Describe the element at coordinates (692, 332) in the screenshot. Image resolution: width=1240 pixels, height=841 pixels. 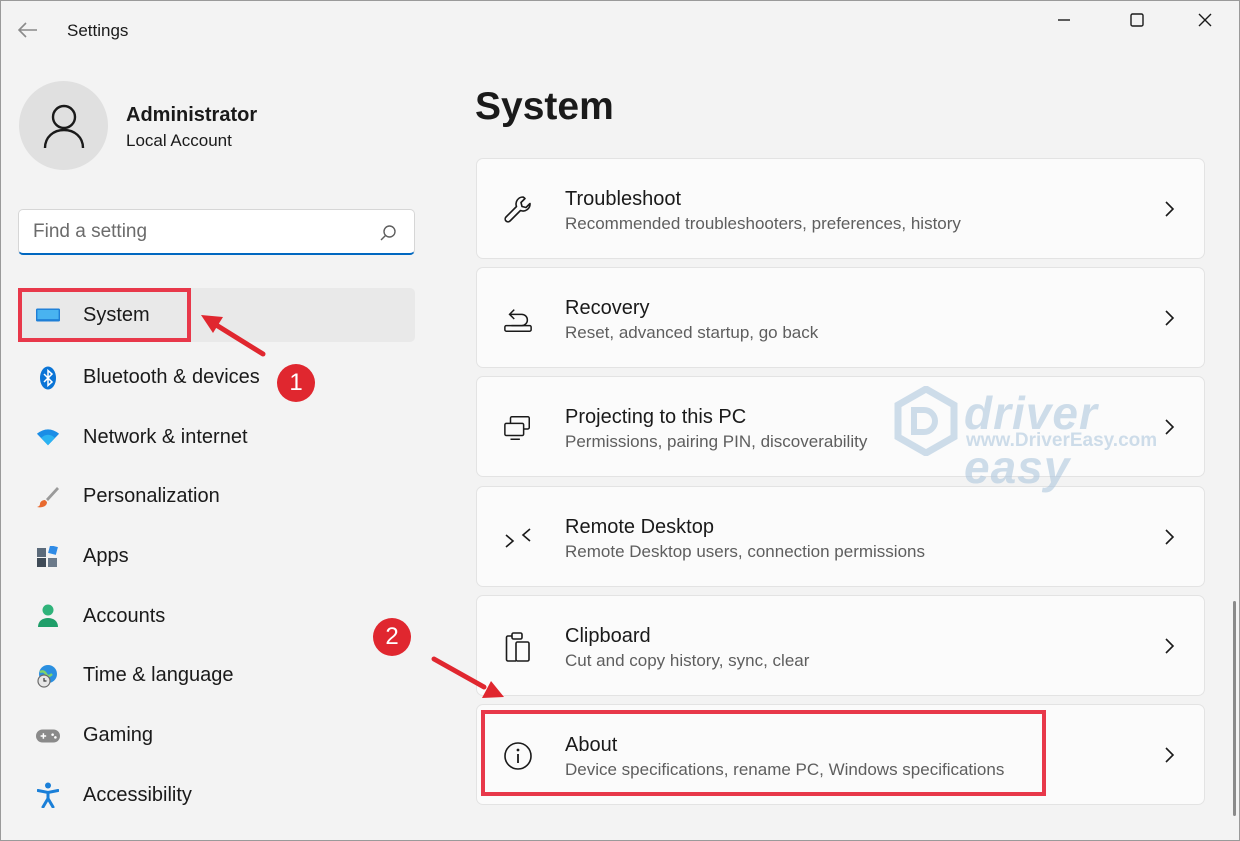
I see `card-subtitle: Reset, advanced startup, go back` at that location.